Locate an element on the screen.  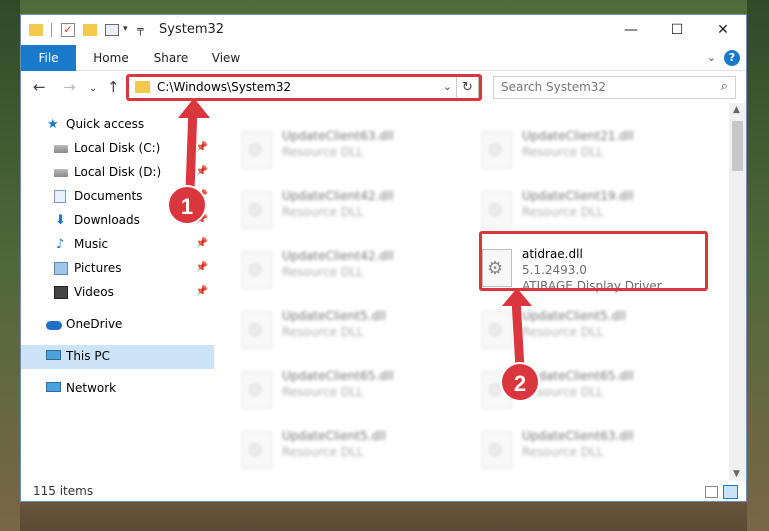
sidebar-item-label: Documents is located at coordinates (108, 196).